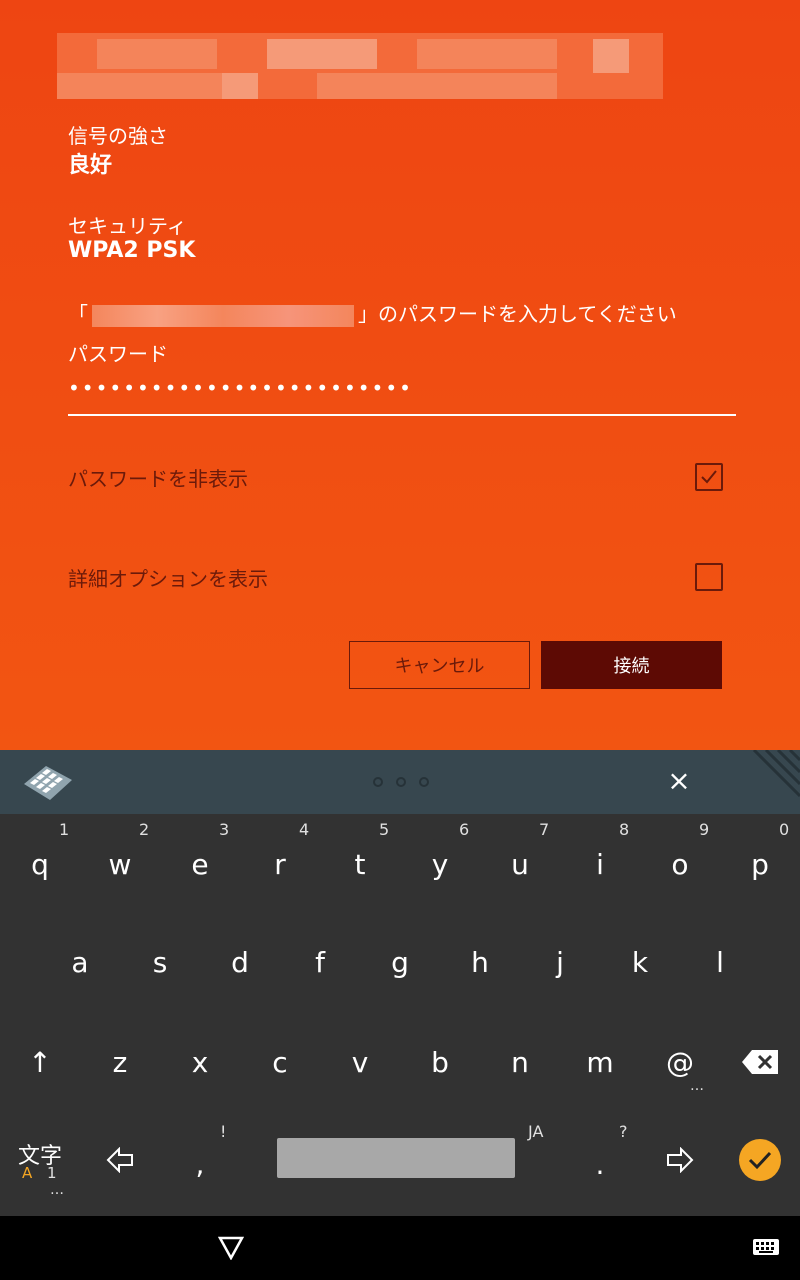  Describe the element at coordinates (679, 781) in the screenshot. I see `close-keyboard-icon: ×` at that location.